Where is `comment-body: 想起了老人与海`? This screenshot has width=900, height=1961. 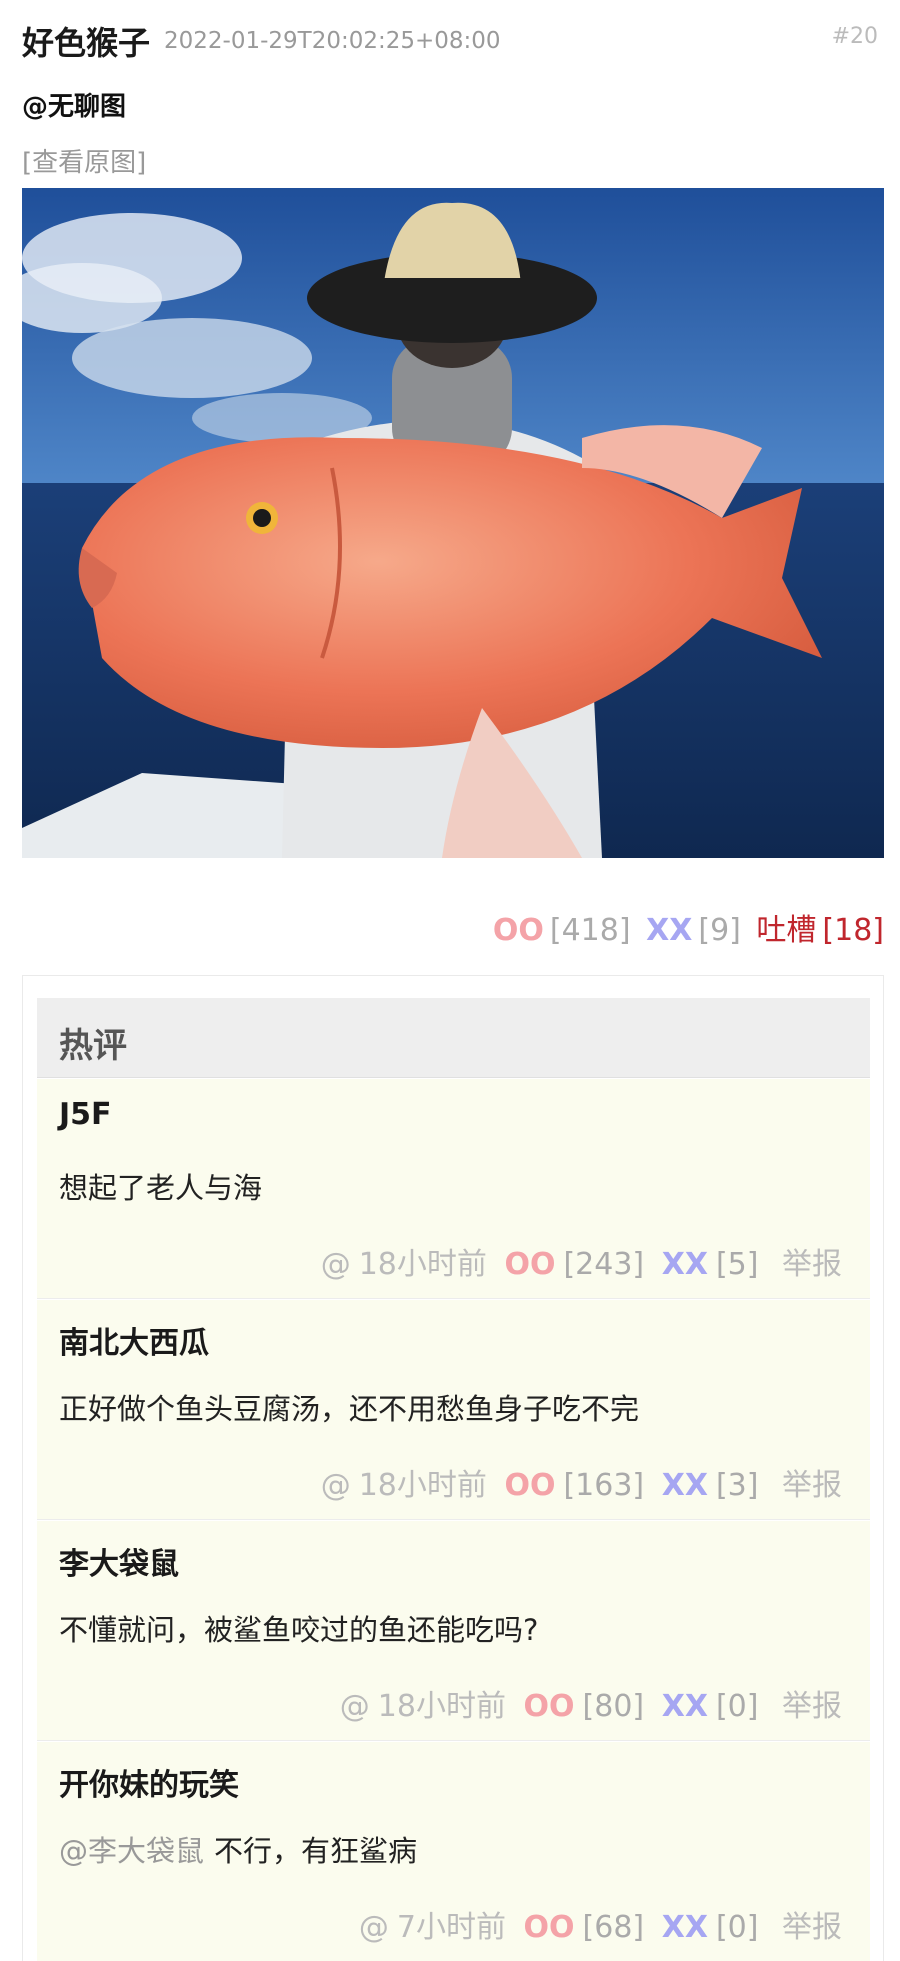 comment-body: 想起了老人与海 is located at coordinates (161, 1188).